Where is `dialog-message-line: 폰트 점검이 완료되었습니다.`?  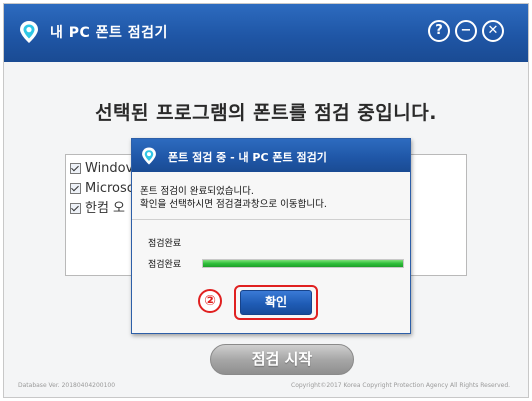 dialog-message-line: 폰트 점검이 완료되었습니다. is located at coordinates (197, 191).